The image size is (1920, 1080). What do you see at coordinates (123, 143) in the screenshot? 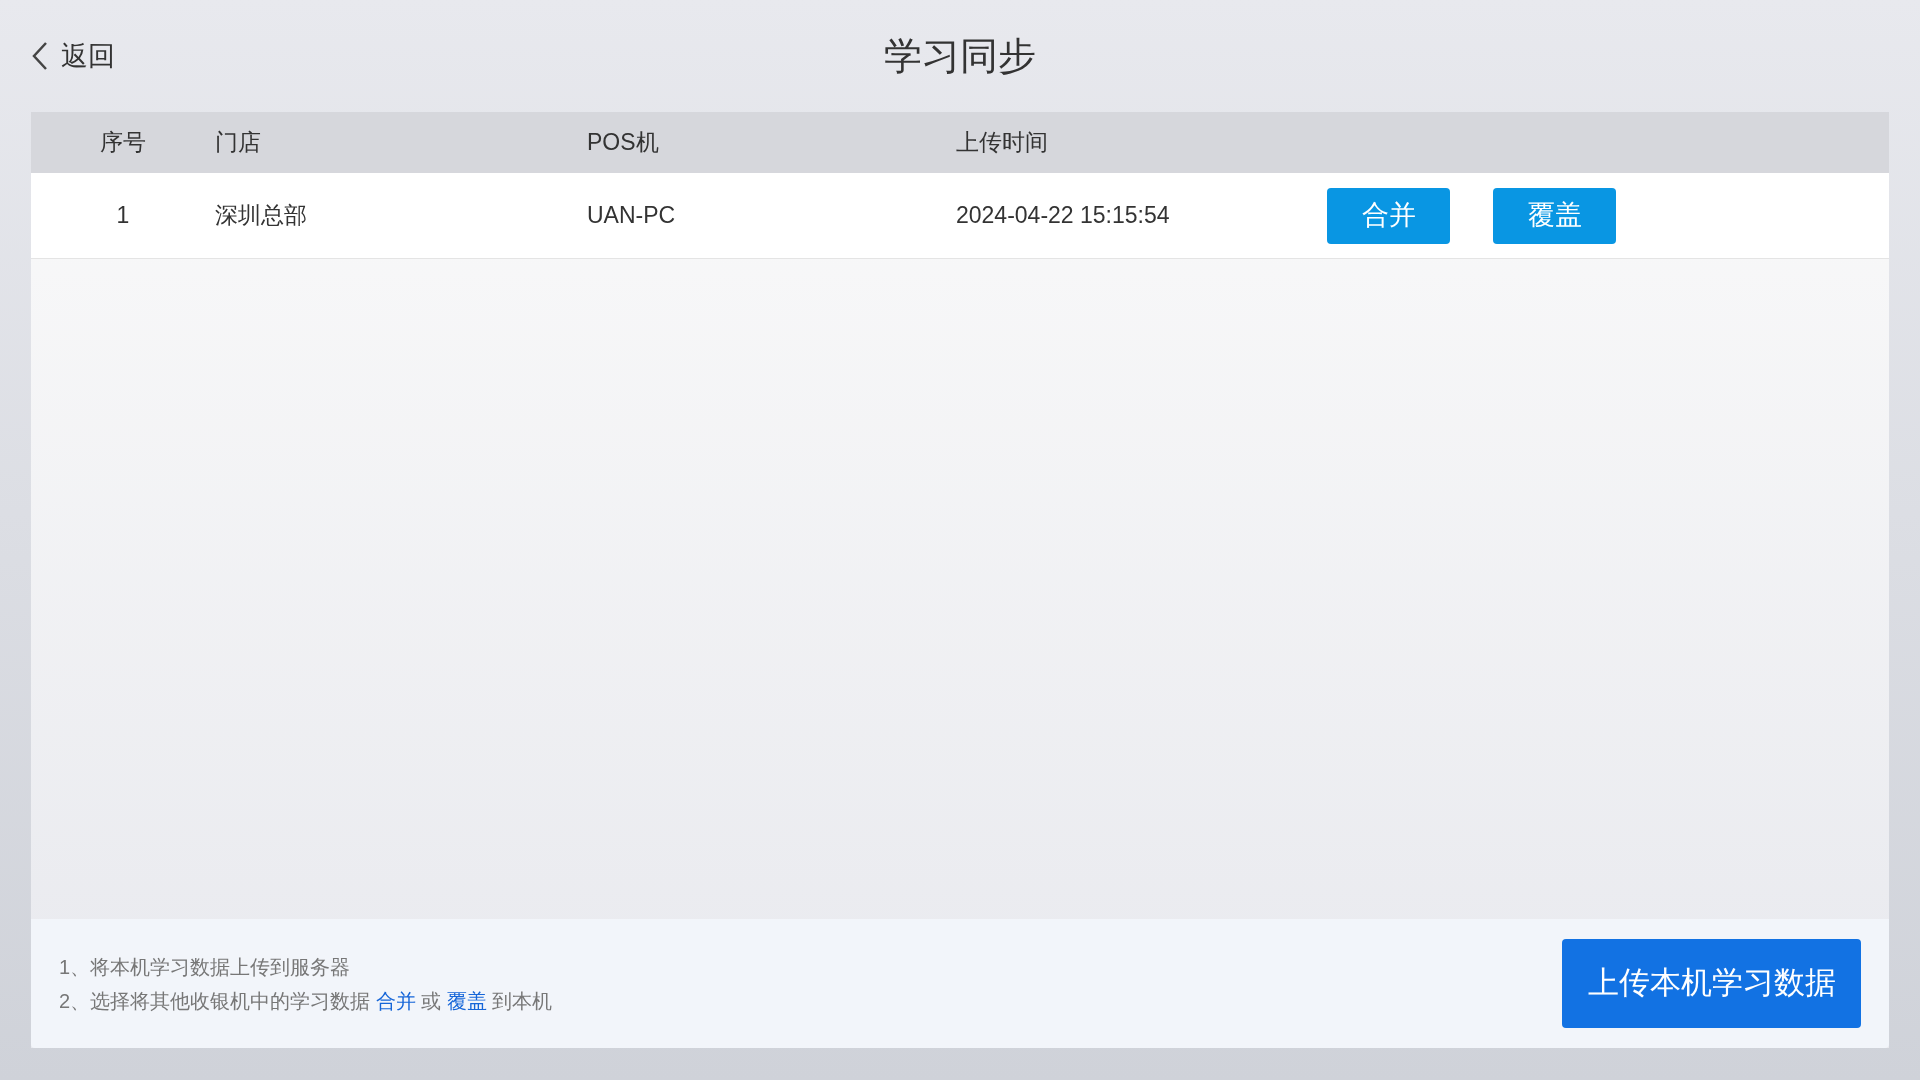
I see `column-header: 序号` at bounding box center [123, 143].